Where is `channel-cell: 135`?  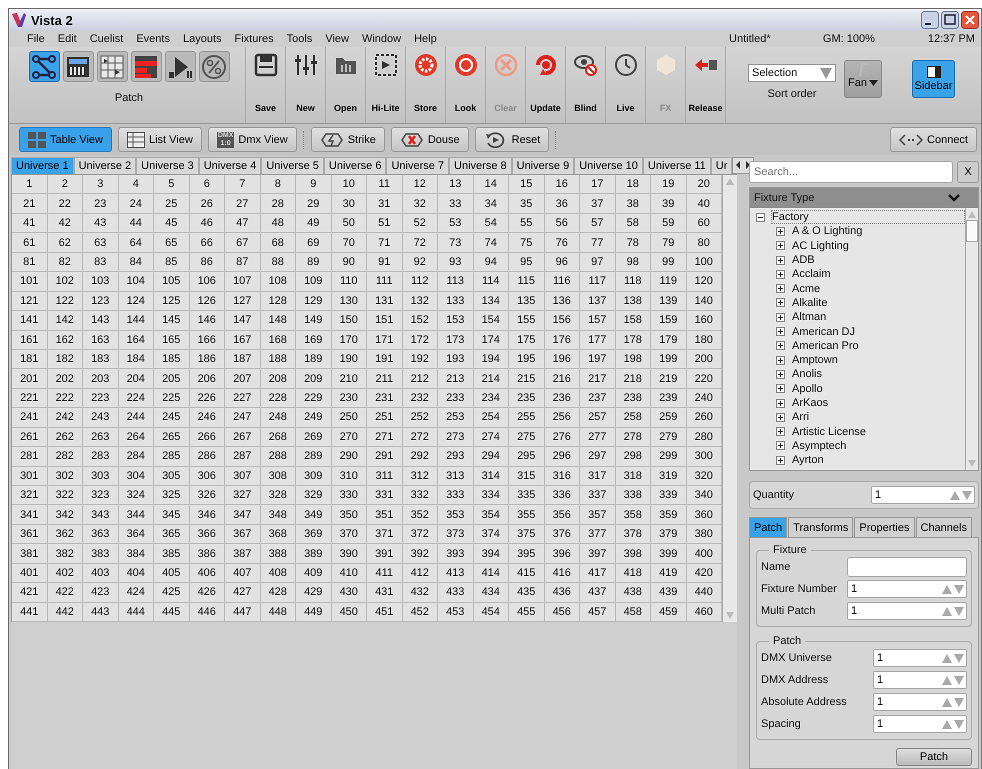
channel-cell: 135 is located at coordinates (526, 302).